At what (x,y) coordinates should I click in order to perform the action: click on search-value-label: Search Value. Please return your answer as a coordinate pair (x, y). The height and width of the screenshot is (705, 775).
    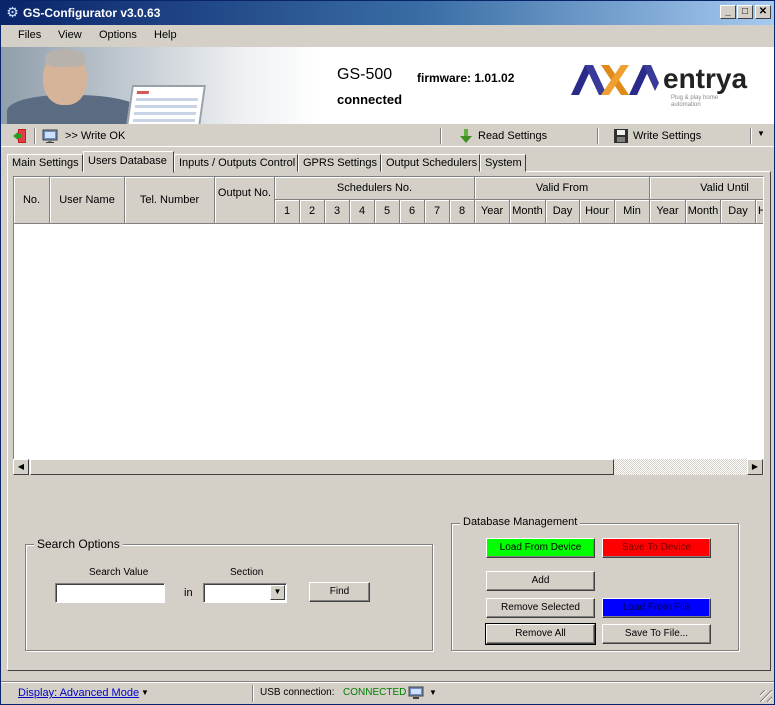
    Looking at the image, I should click on (119, 572).